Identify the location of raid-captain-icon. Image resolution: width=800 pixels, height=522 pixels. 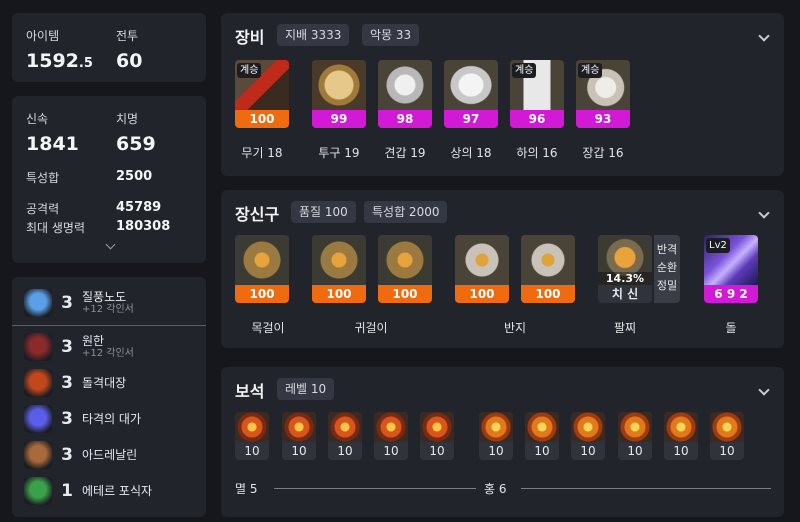
(38, 383).